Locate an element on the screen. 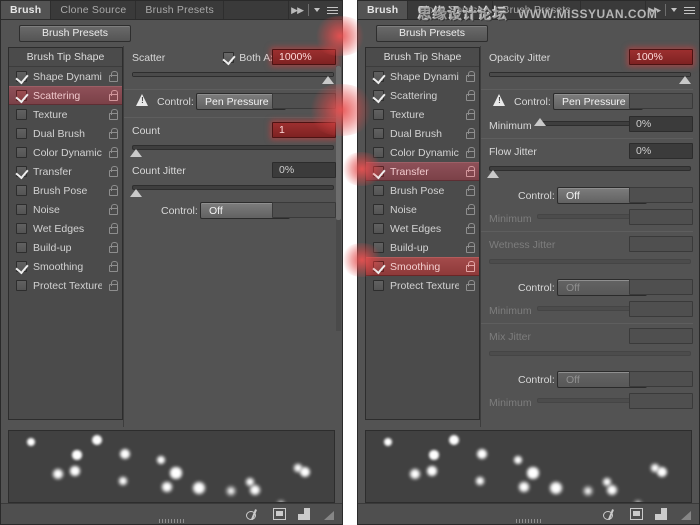 This screenshot has height=525, width=700. scatter-value-field: 1000% is located at coordinates (304, 57).